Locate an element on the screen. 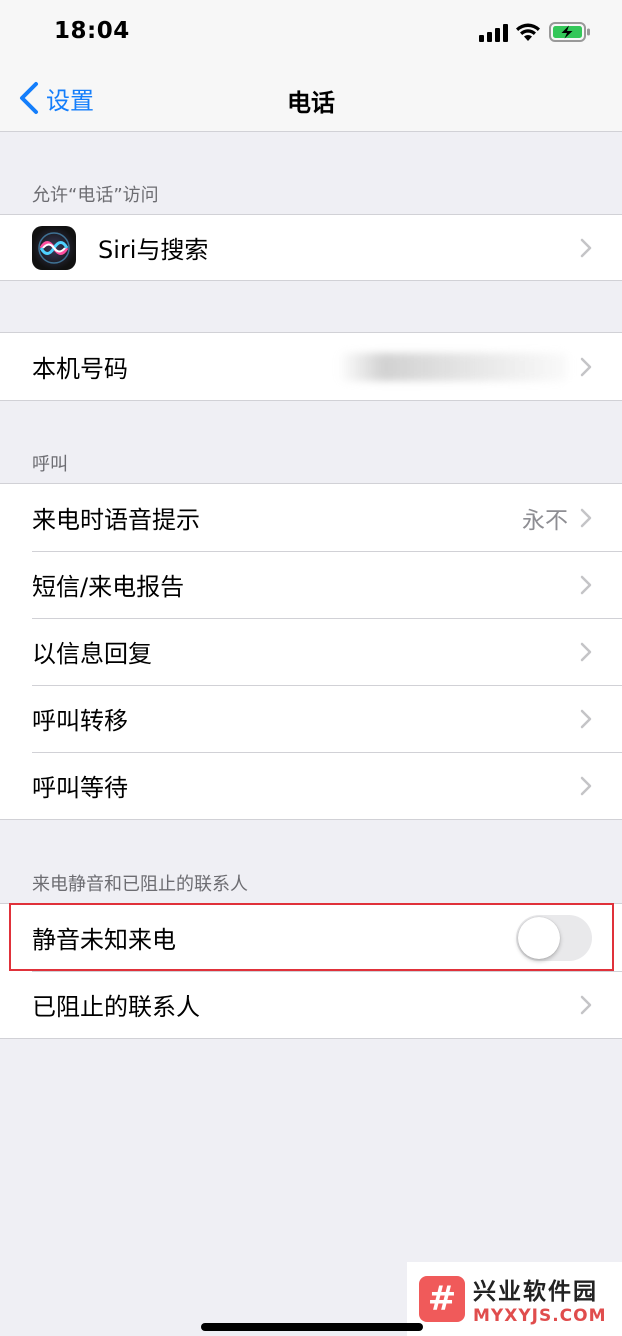  home-indicator is located at coordinates (312, 1327).